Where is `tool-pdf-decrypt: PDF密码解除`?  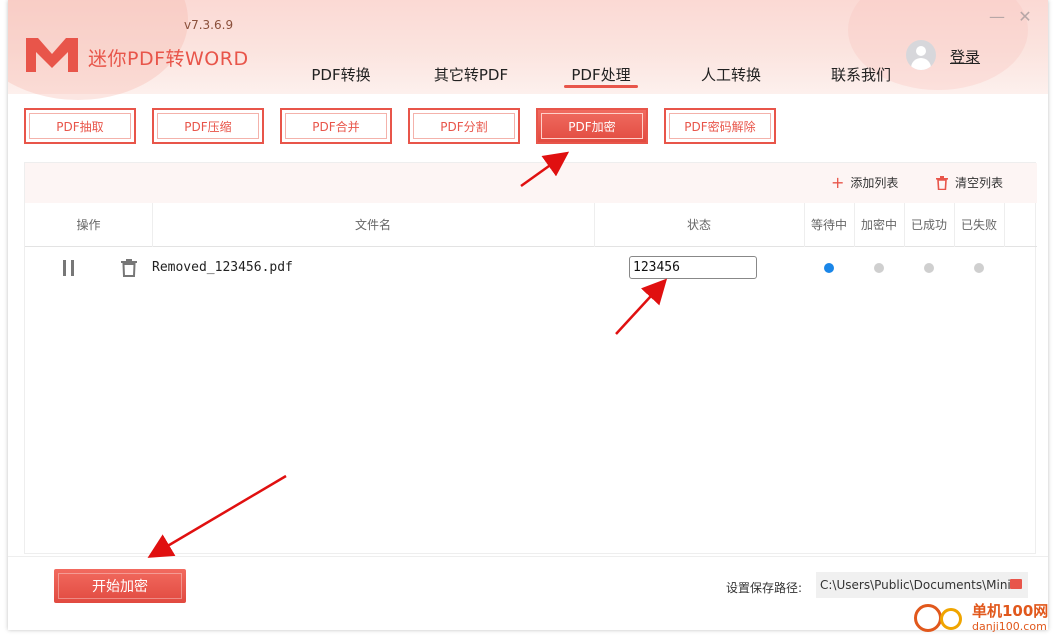
tool-pdf-decrypt: PDF密码解除 is located at coordinates (720, 126).